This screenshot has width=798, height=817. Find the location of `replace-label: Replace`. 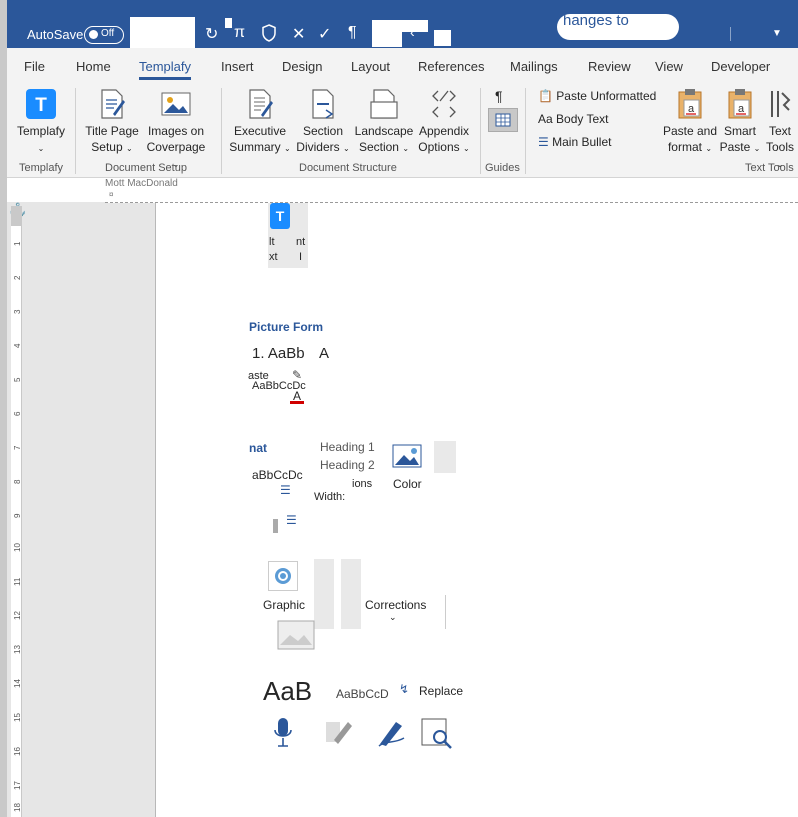

replace-label: Replace is located at coordinates (441, 691).